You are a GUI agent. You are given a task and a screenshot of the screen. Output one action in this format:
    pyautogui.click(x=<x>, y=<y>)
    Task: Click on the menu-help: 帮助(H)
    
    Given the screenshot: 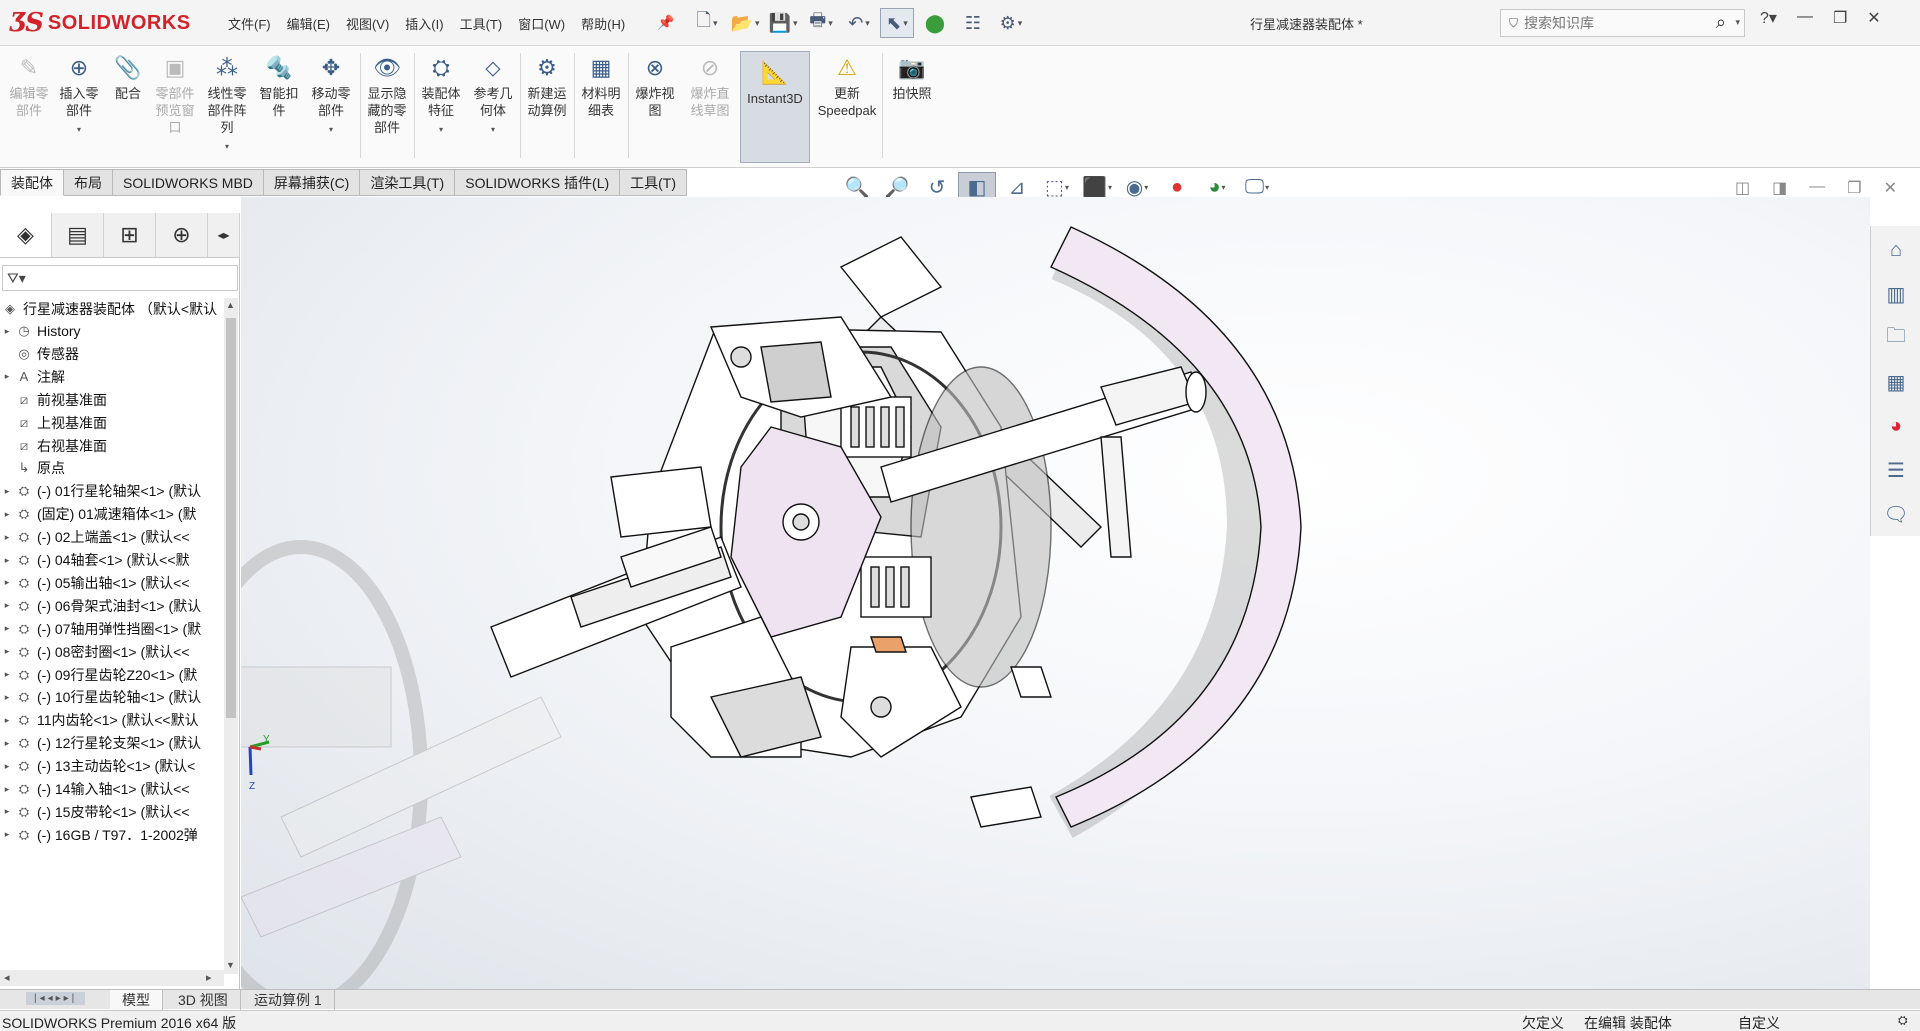 What is the action you would take?
    pyautogui.click(x=603, y=23)
    